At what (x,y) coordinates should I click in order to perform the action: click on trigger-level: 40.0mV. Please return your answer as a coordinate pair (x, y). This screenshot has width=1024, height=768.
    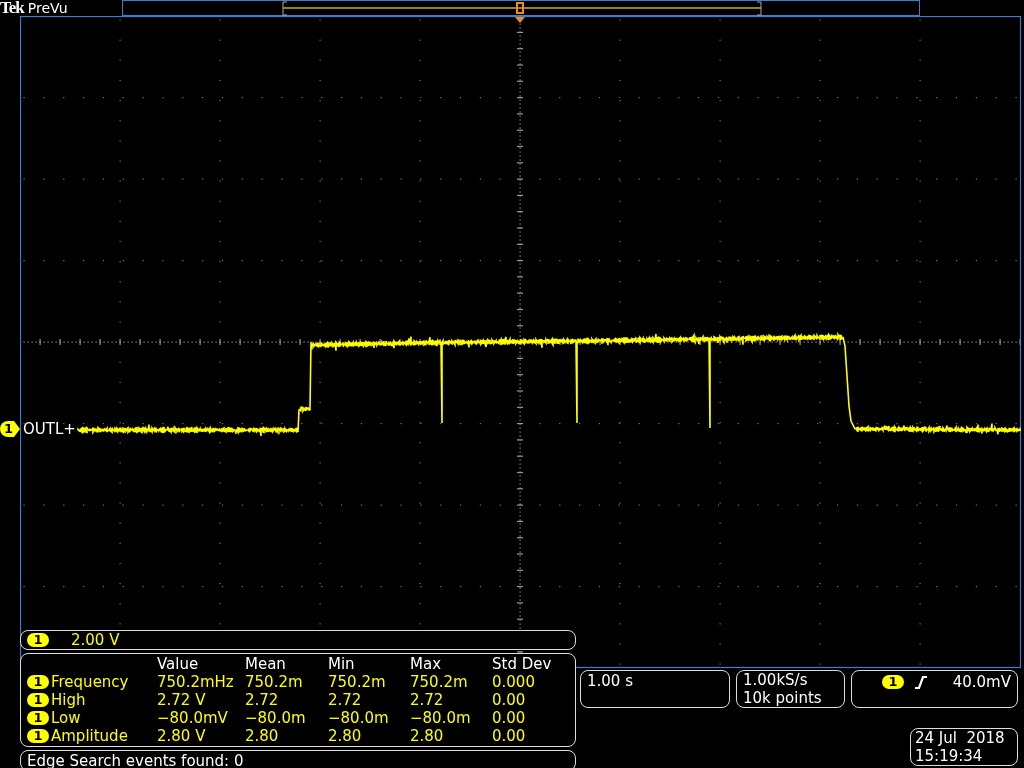
    Looking at the image, I should click on (981, 682).